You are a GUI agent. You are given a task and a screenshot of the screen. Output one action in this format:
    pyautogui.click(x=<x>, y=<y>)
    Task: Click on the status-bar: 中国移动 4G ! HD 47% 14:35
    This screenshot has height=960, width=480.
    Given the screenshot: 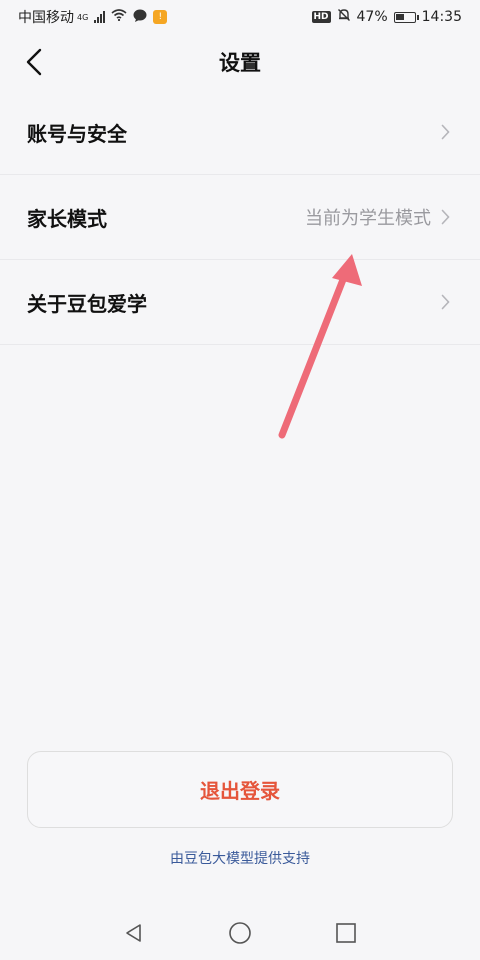 What is the action you would take?
    pyautogui.click(x=240, y=17)
    